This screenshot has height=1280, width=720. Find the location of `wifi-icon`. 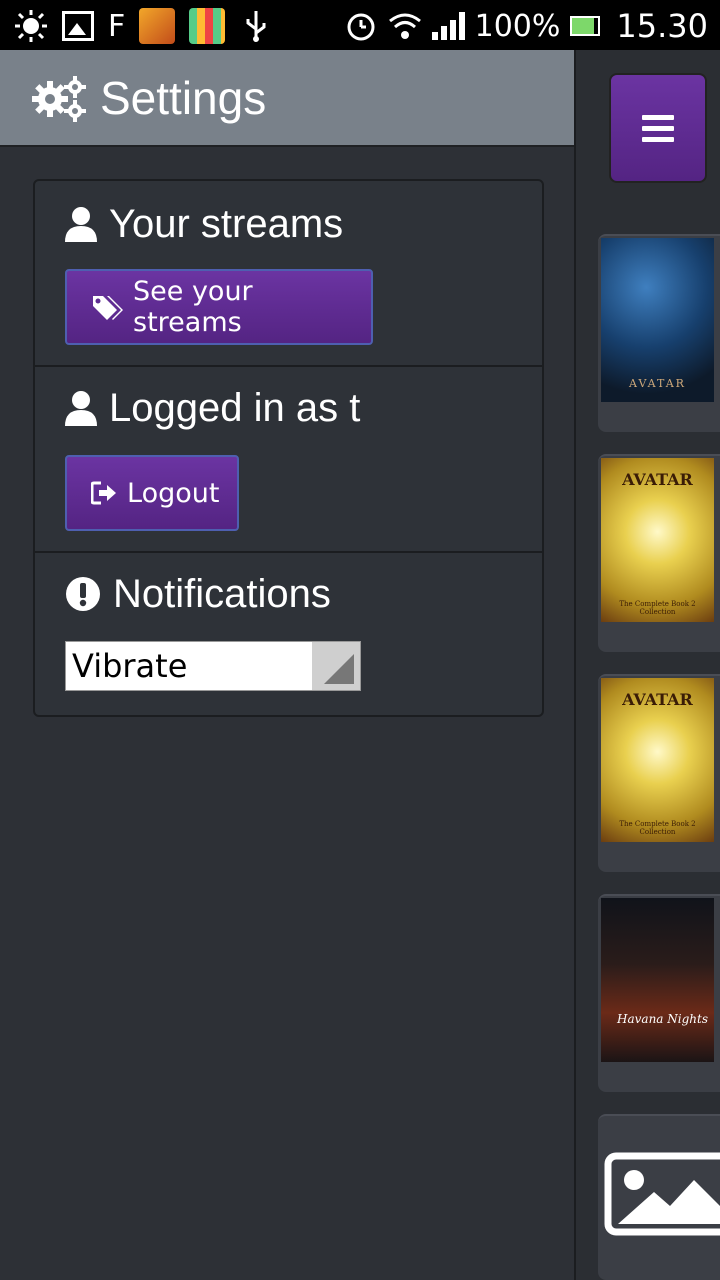

wifi-icon is located at coordinates (405, 26).